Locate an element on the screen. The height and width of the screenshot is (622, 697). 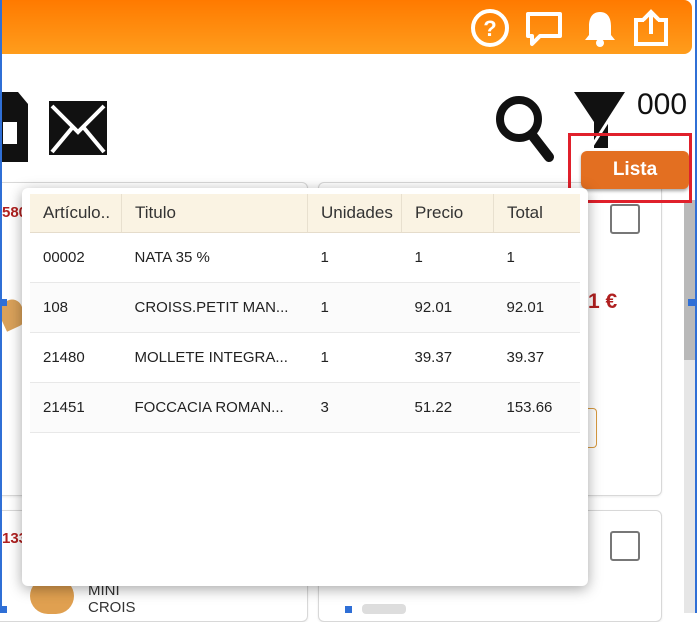
quantity-field-edge is located at coordinates (592, 428).